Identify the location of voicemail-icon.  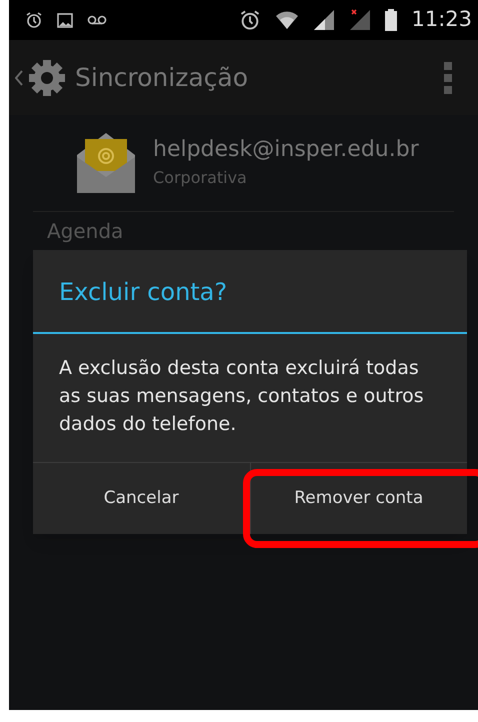
(97, 20).